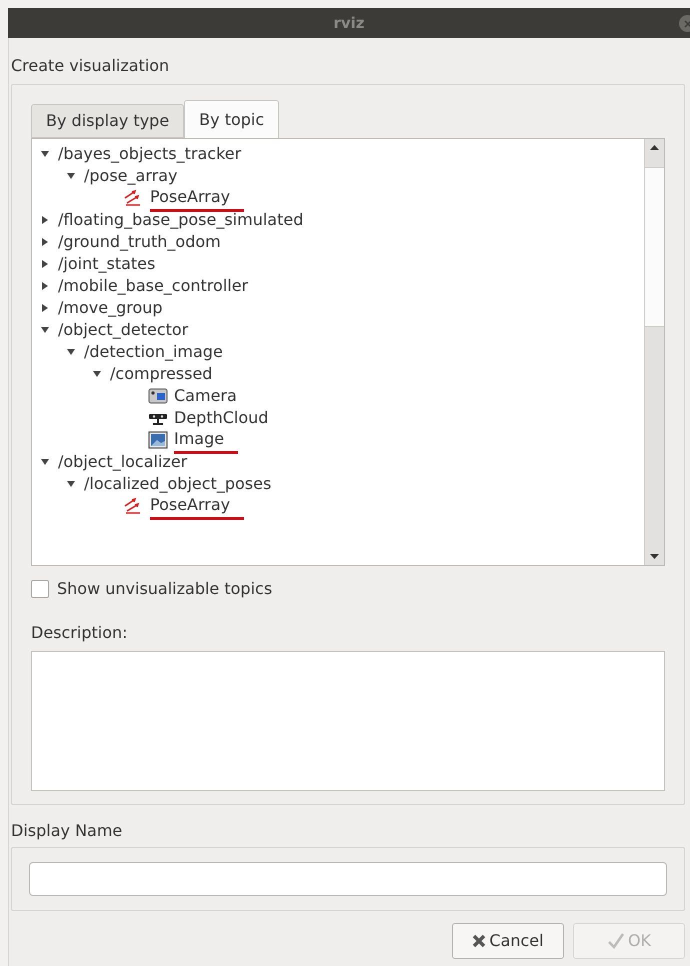 The width and height of the screenshot is (690, 966). What do you see at coordinates (161, 374) in the screenshot?
I see `topic-item: /compressed` at bounding box center [161, 374].